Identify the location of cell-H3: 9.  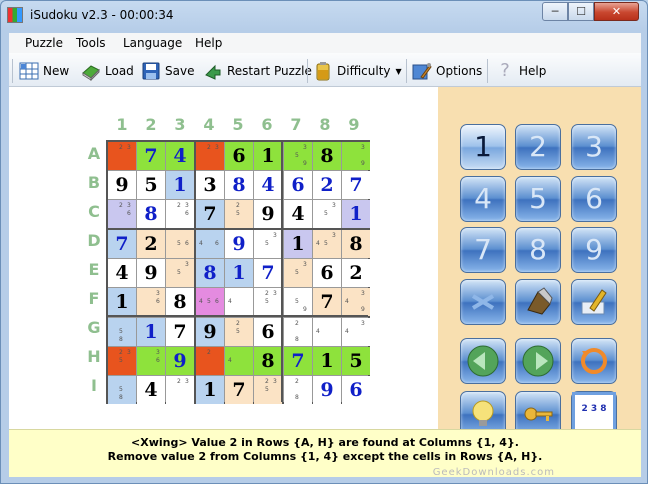
(180, 361).